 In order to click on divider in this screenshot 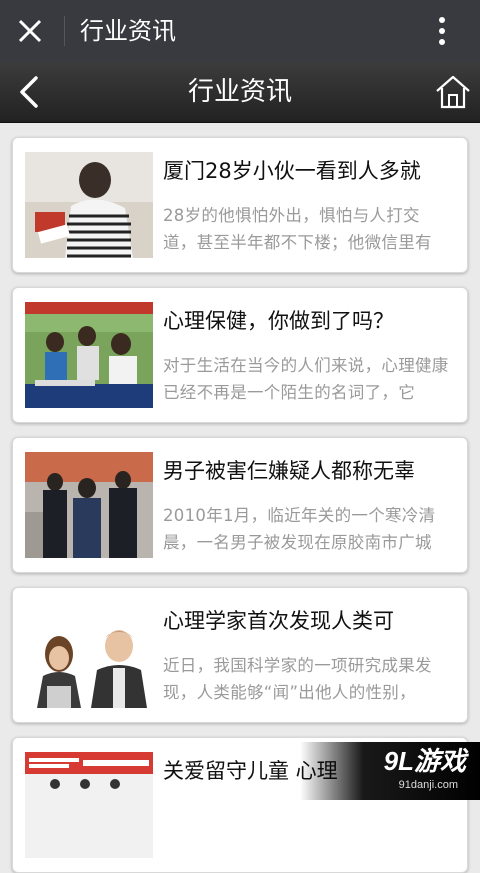, I will do `click(64, 31)`.